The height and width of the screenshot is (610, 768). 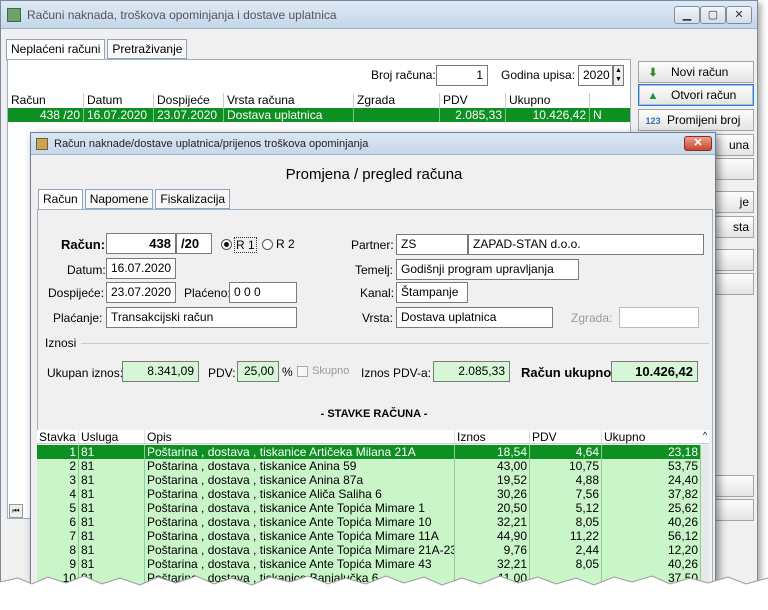 I want to click on col-item-pdv: PDV, so click(x=566, y=437).